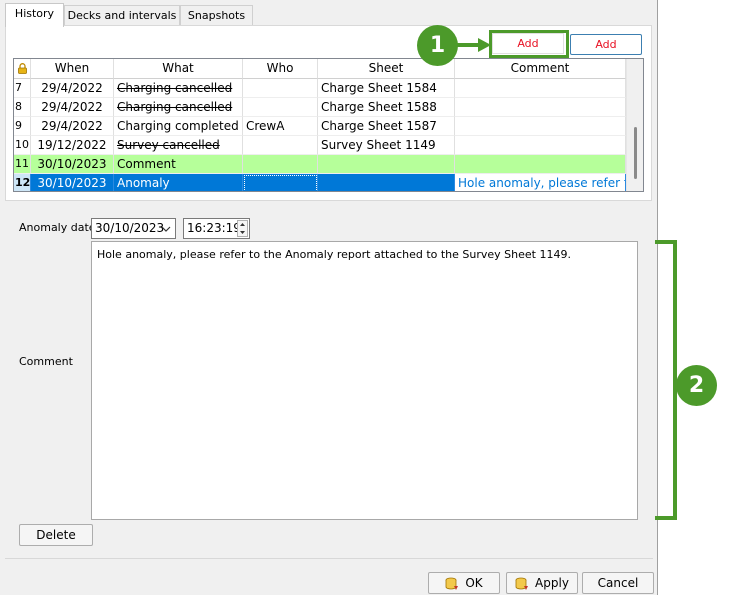 This screenshot has height=595, width=738. I want to click on apply-button: Apply, so click(542, 583).